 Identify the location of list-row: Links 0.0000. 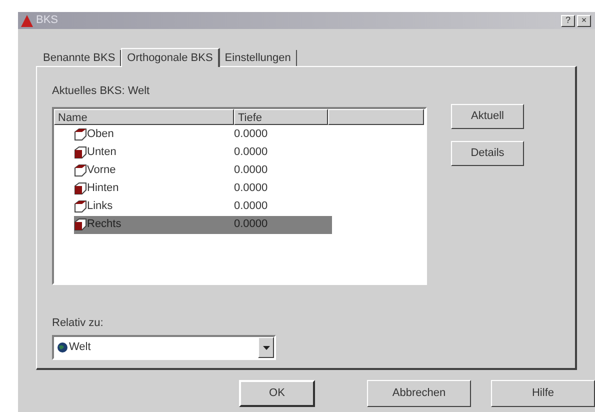
(203, 207).